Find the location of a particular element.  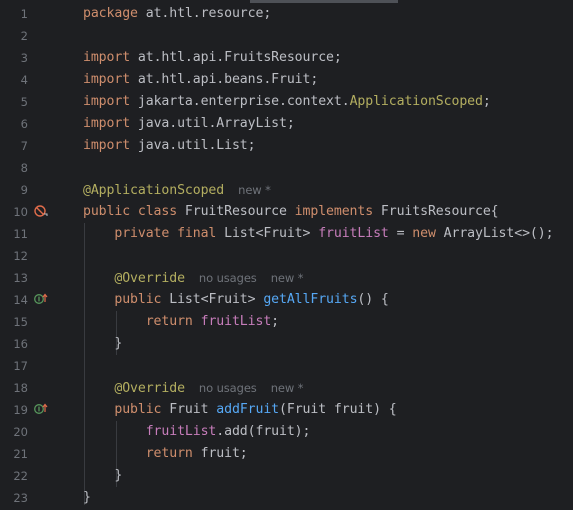

code-line: 19 public Fruit addFruit(Fruit fruit) { is located at coordinates (286, 410).